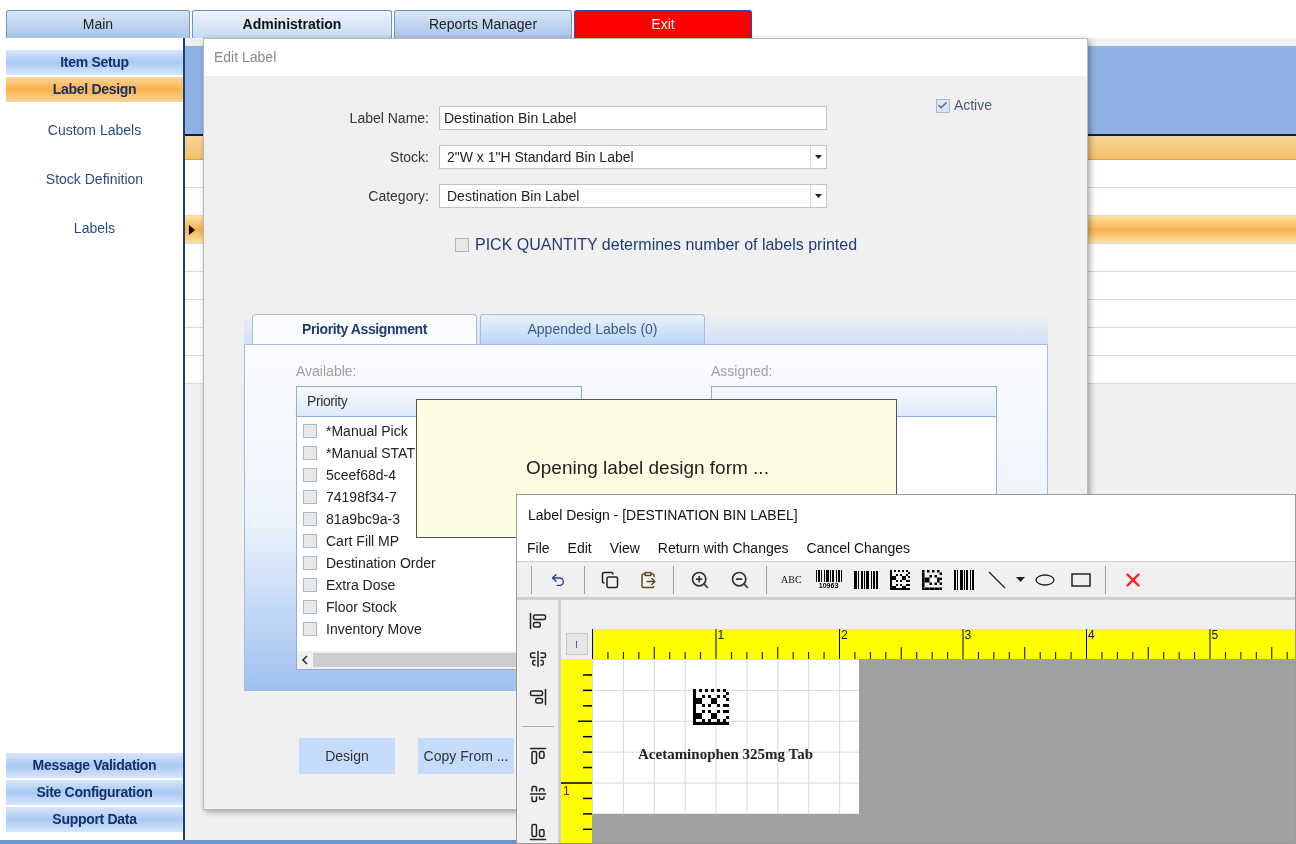 This screenshot has height=844, width=1296. What do you see at coordinates (996, 579) in the screenshot?
I see `line-tool-icon` at bounding box center [996, 579].